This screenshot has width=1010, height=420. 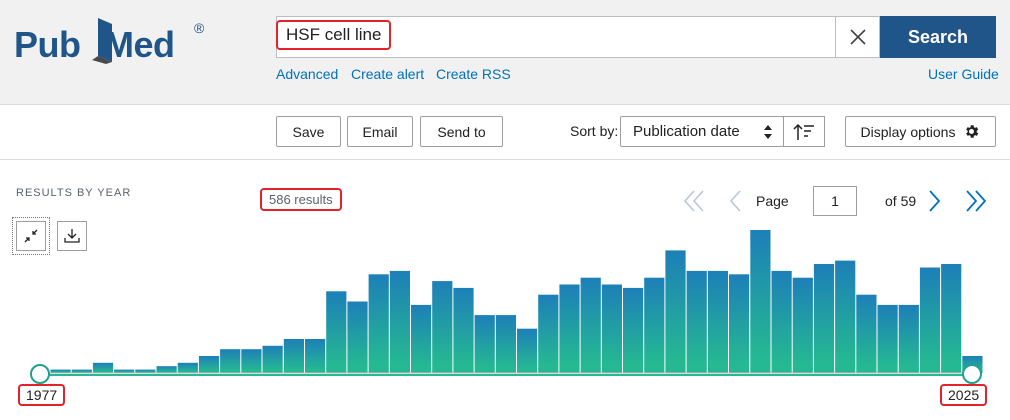 I want to click on last-page-icon, so click(x=976, y=201).